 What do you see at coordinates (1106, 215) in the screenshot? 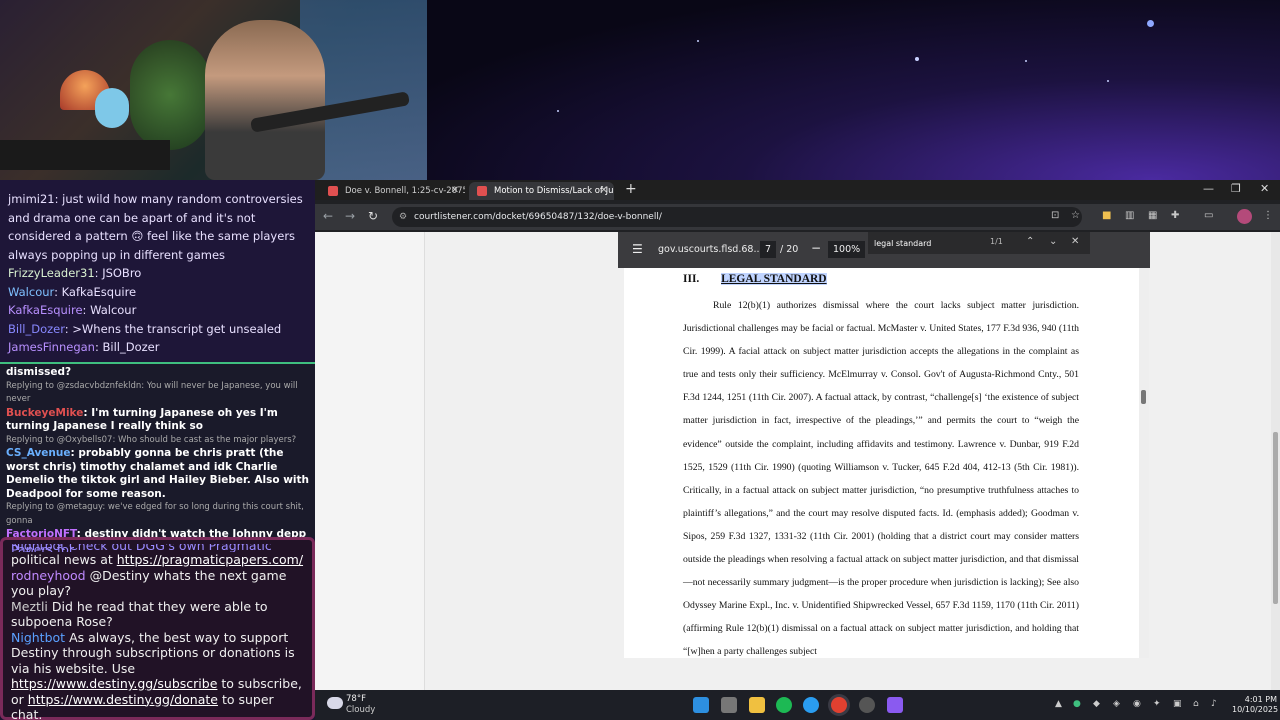
I see `folder-icon: ■` at bounding box center [1106, 215].